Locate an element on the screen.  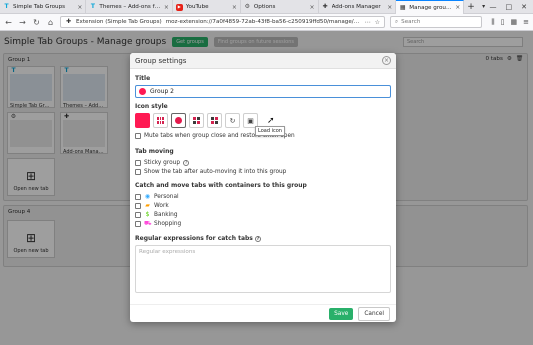
group-title-value: Group 2 is located at coordinates (162, 91).